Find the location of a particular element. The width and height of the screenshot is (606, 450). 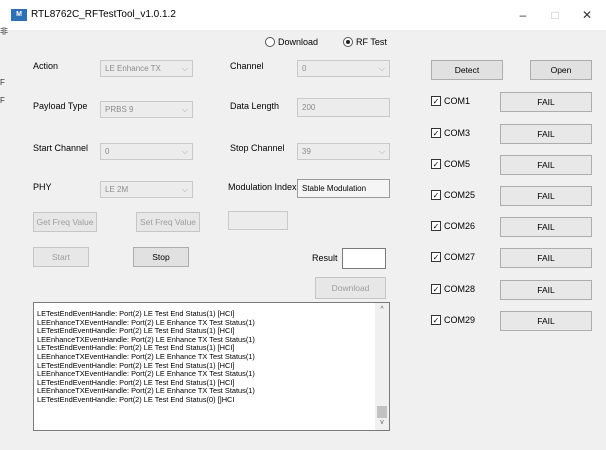

scroll-up-icon: ^ is located at coordinates (382, 309).